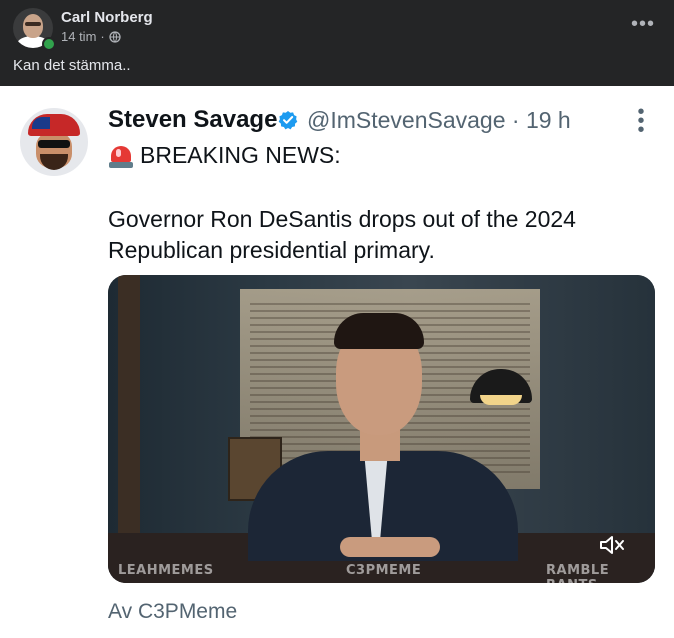 This screenshot has width=674, height=638. What do you see at coordinates (288, 120) in the screenshot?
I see `verified-badge-icon` at bounding box center [288, 120].